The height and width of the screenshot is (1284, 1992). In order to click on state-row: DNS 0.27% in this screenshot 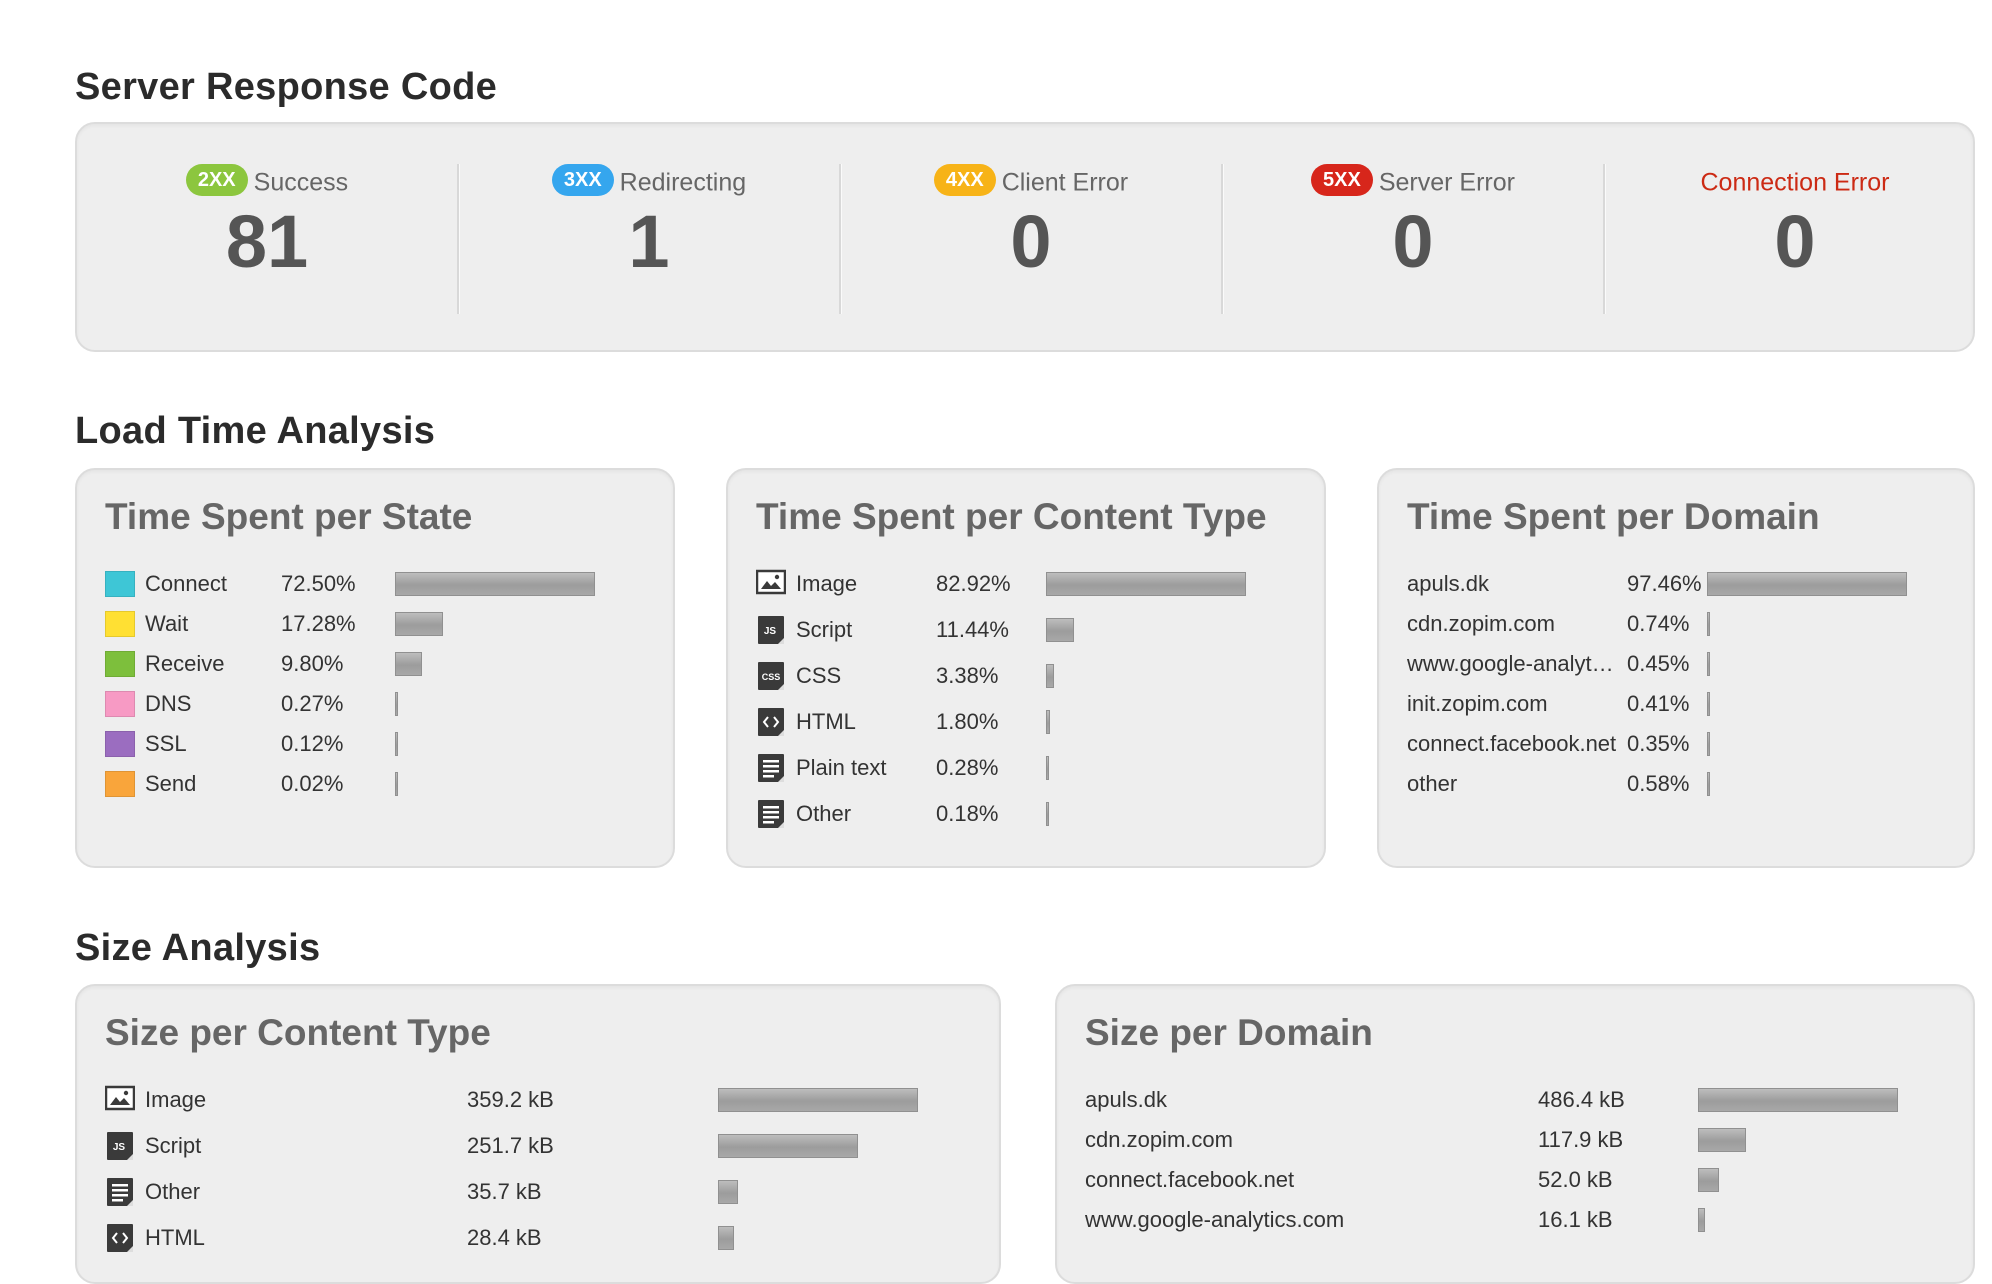, I will do `click(385, 704)`.